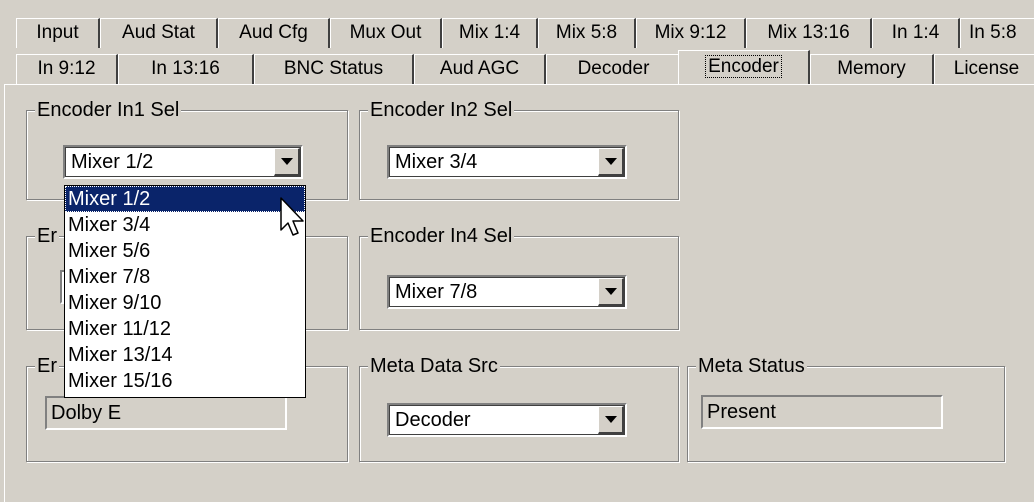  Describe the element at coordinates (614, 69) in the screenshot. I see `tab-decoder: Decoder` at that location.